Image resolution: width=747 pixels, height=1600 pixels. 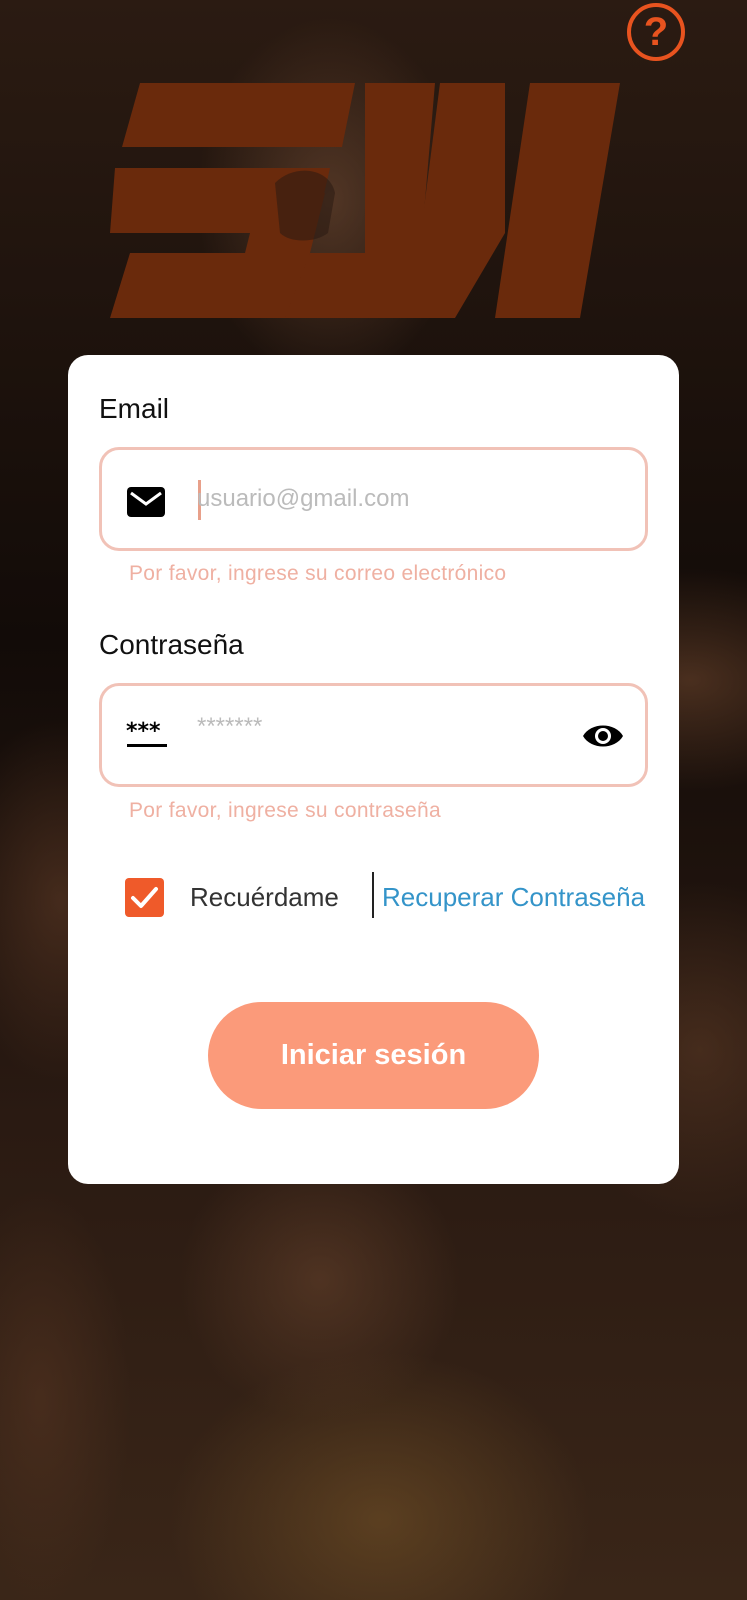 What do you see at coordinates (134, 408) in the screenshot?
I see `email-label: Email` at bounding box center [134, 408].